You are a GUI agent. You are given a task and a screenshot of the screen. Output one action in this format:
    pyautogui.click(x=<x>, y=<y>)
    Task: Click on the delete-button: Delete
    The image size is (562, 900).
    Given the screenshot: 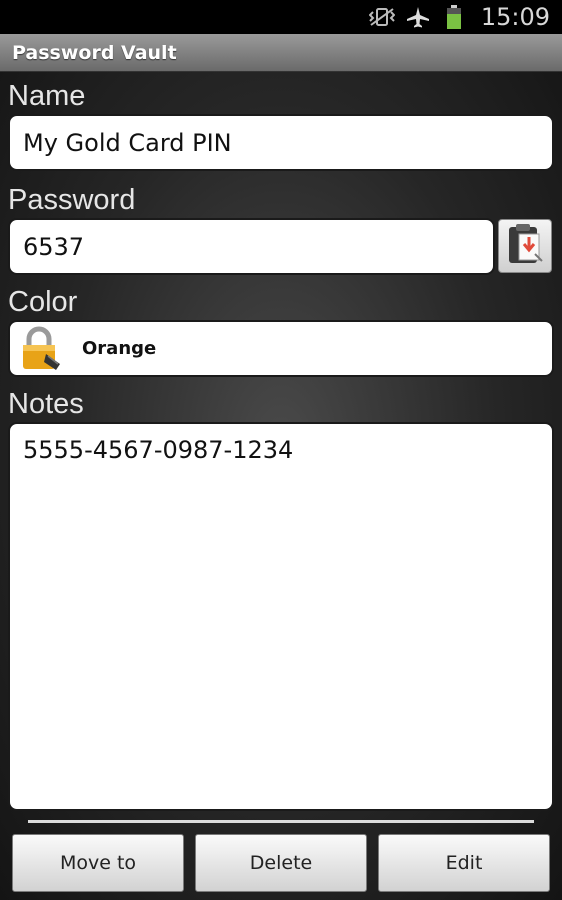 What is the action you would take?
    pyautogui.click(x=281, y=863)
    